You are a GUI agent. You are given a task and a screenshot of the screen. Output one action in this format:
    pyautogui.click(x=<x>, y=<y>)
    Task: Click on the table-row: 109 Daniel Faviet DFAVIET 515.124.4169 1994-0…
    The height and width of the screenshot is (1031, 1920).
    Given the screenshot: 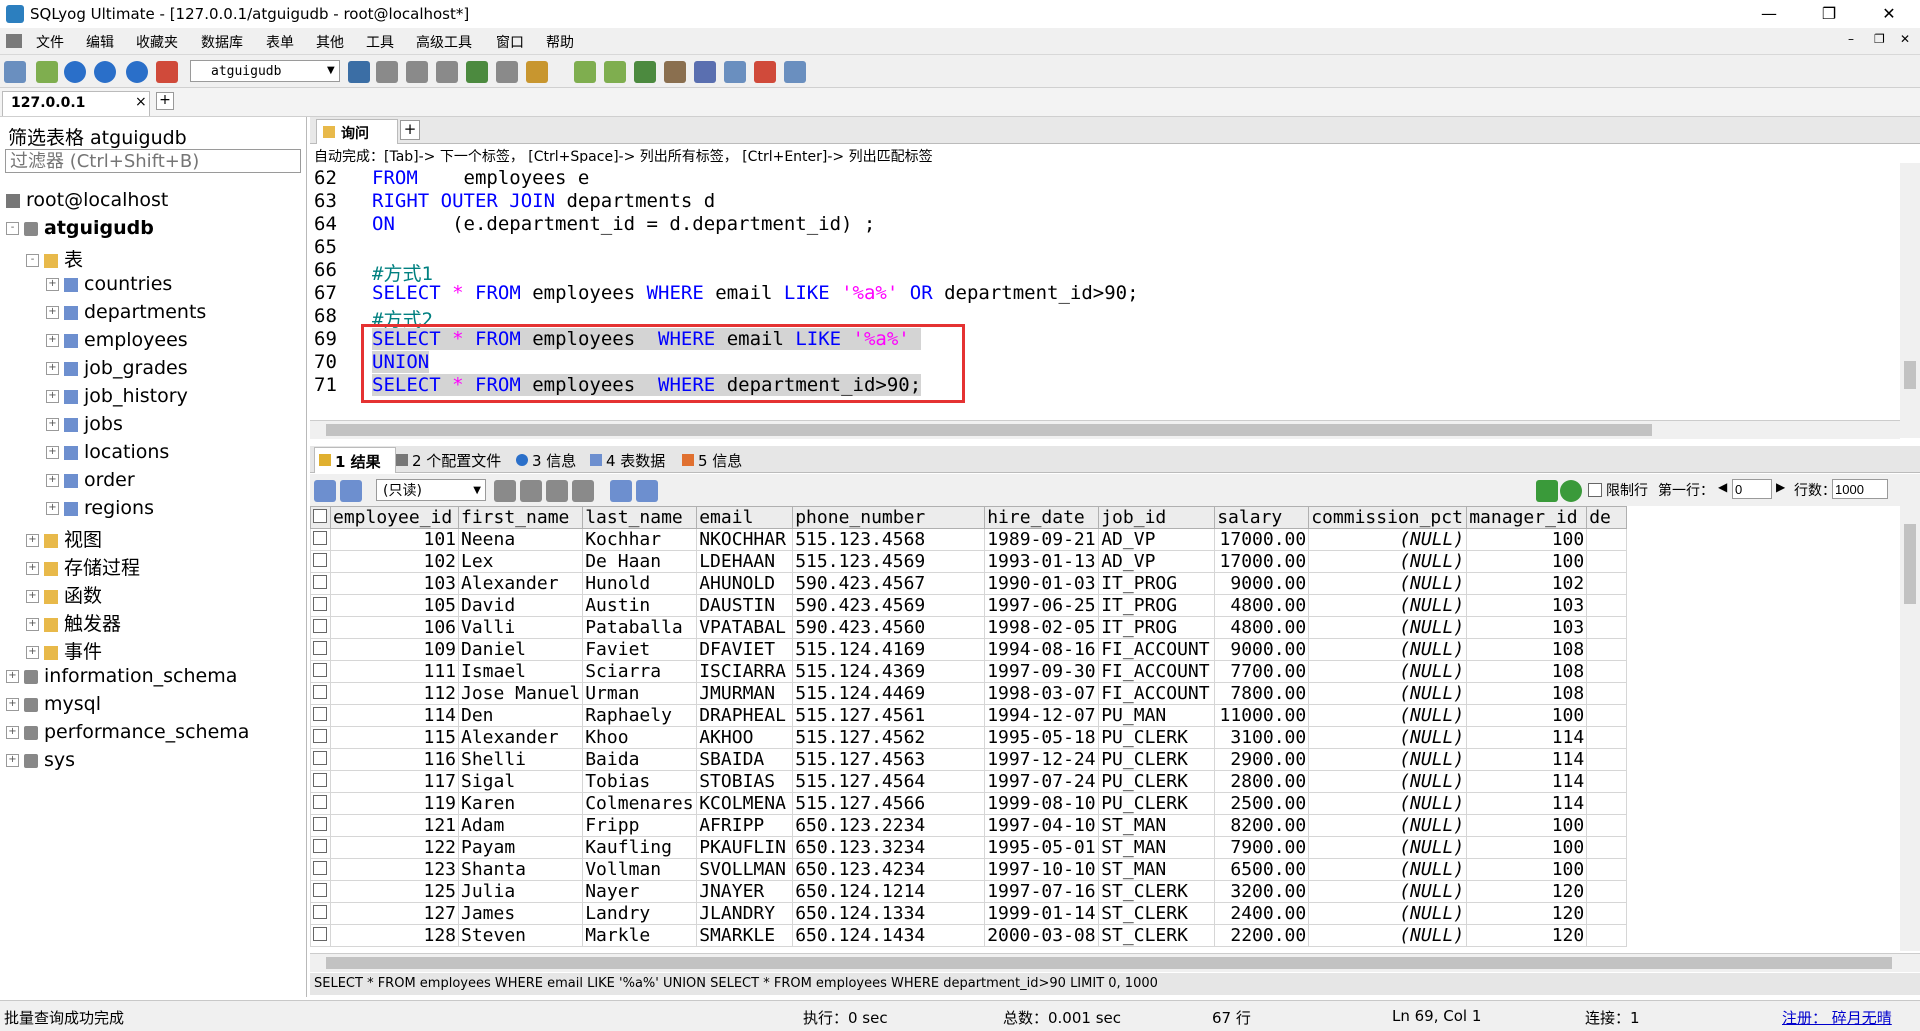 What is the action you would take?
    pyautogui.click(x=969, y=649)
    